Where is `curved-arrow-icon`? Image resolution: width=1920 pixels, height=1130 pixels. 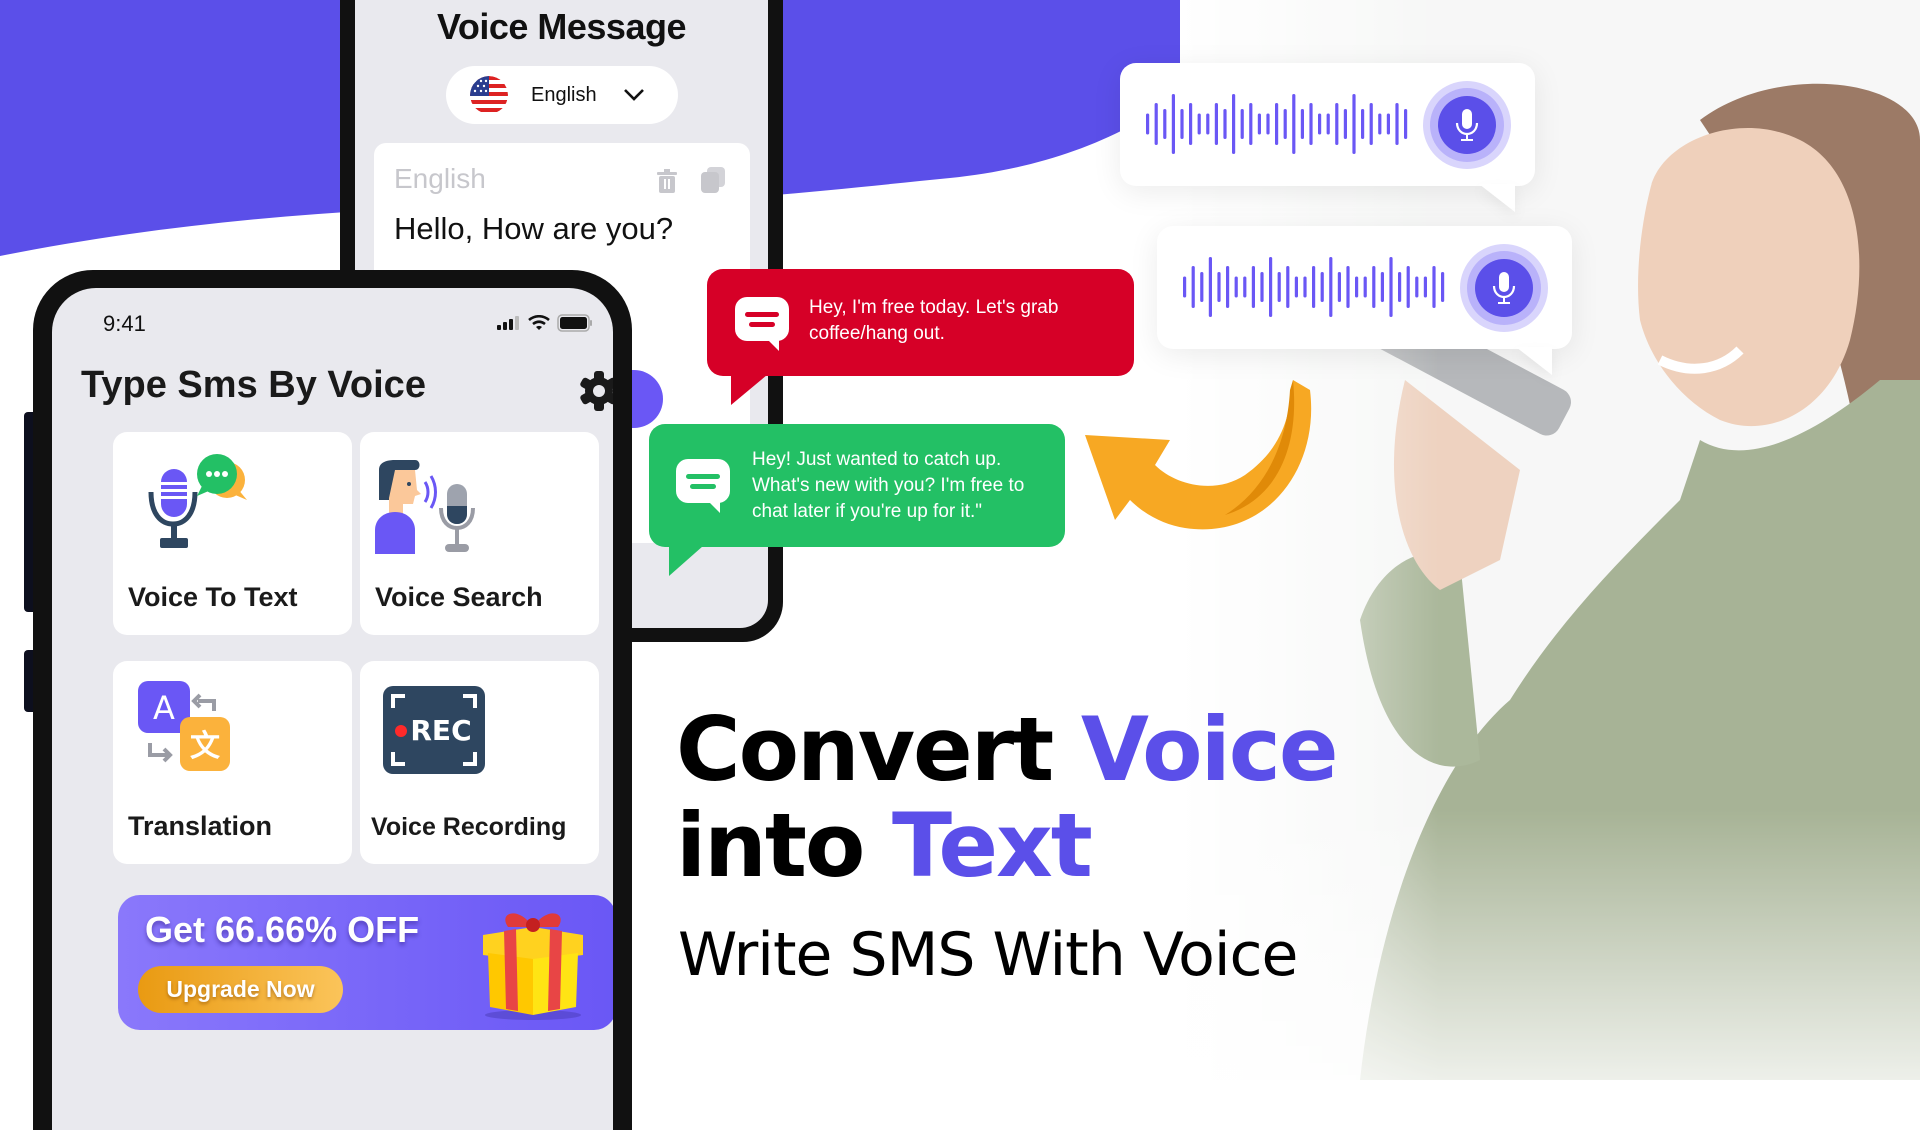
curved-arrow-icon is located at coordinates (1198, 455).